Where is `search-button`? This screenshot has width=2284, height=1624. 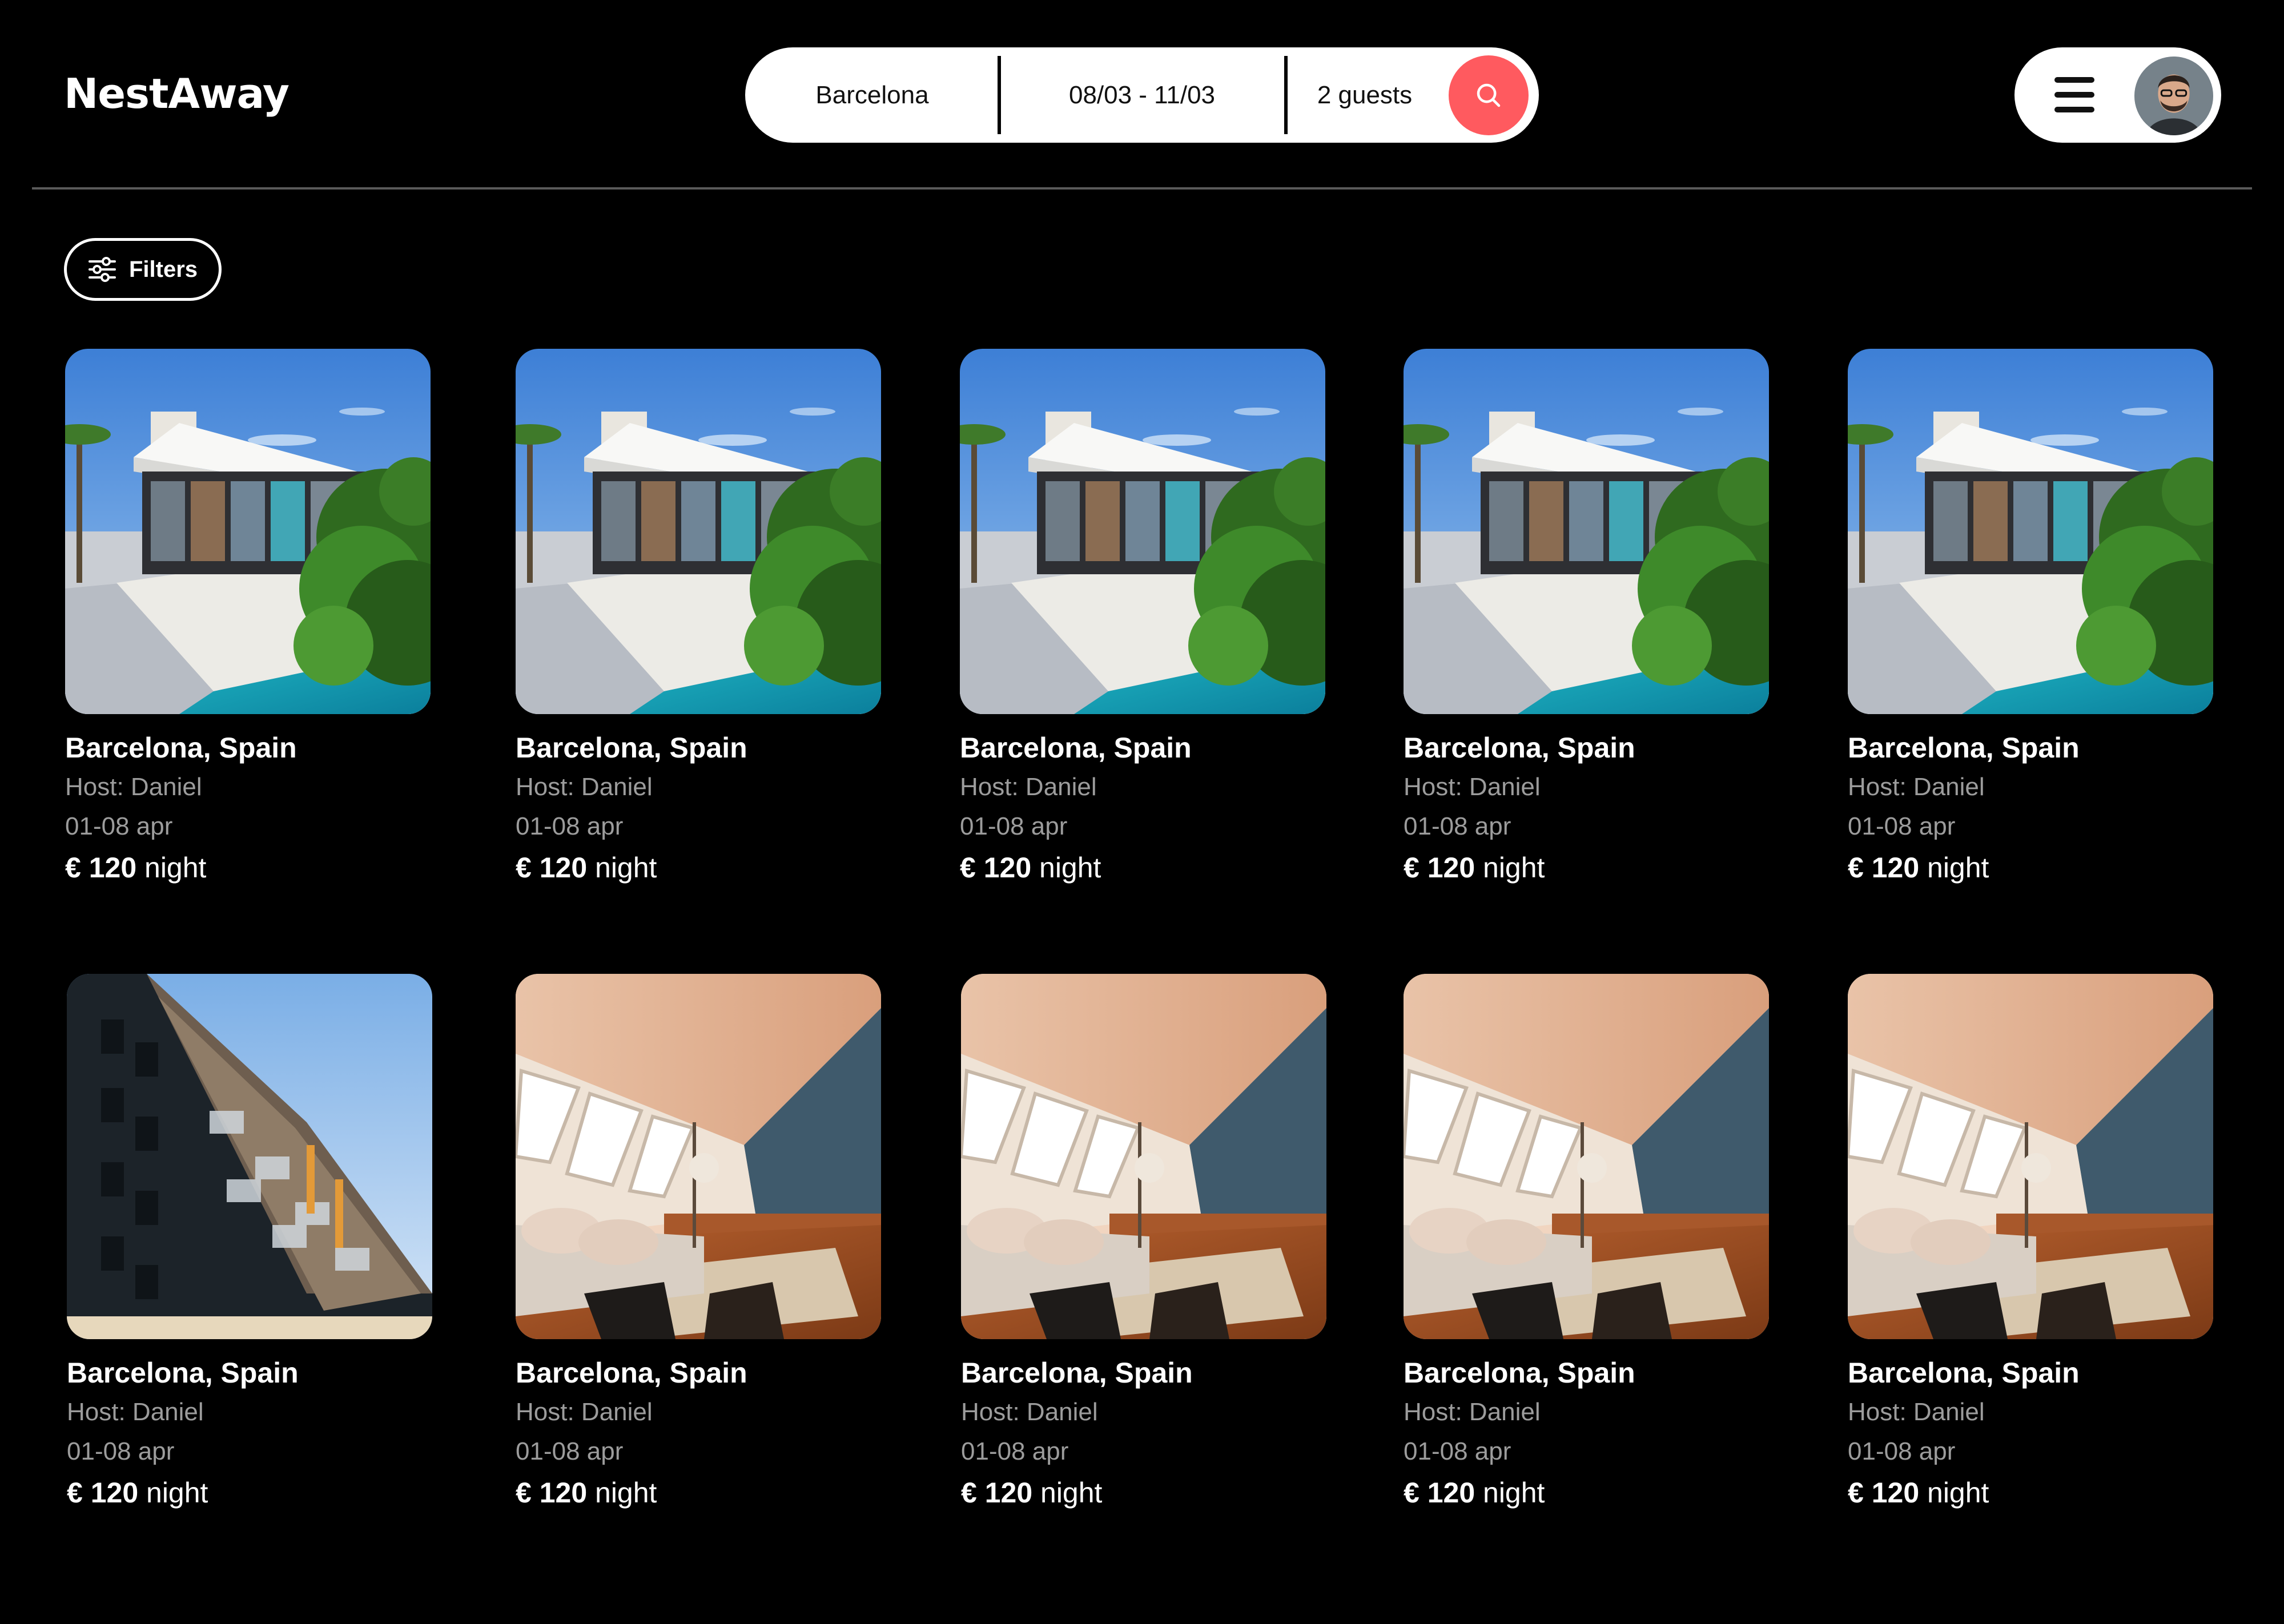 search-button is located at coordinates (1489, 95).